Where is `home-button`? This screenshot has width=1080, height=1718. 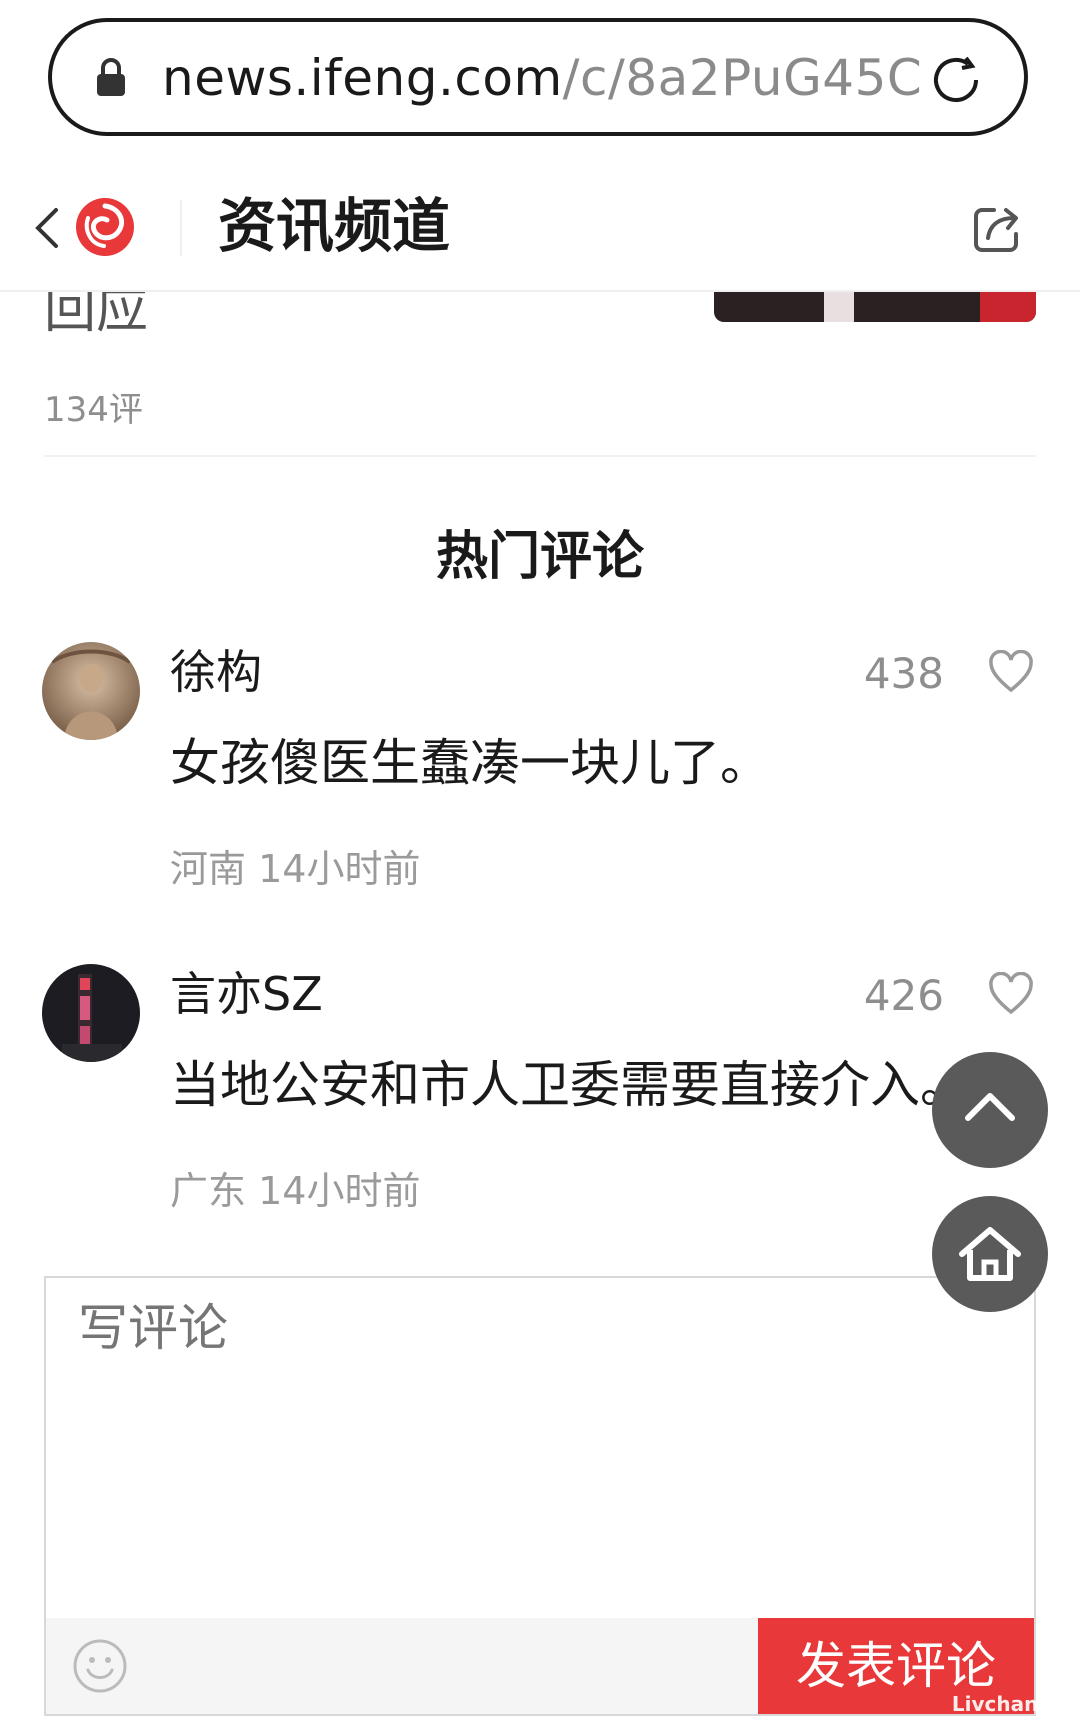 home-button is located at coordinates (990, 1254).